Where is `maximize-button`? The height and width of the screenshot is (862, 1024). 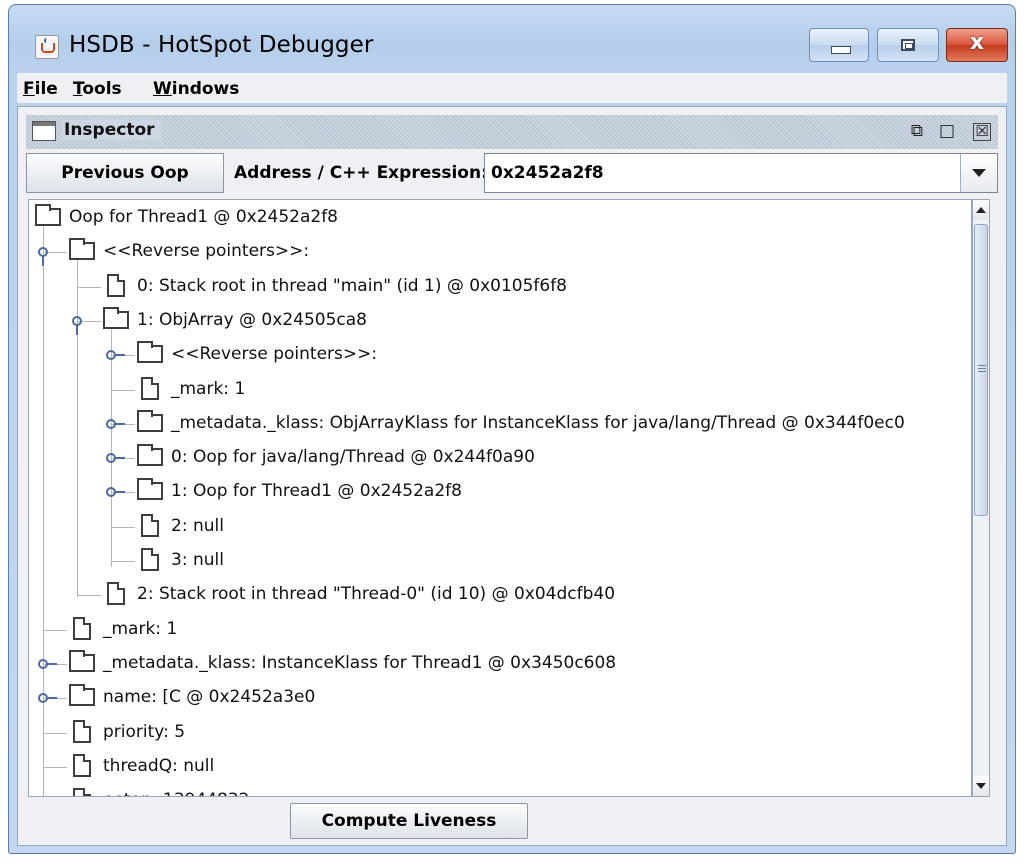 maximize-button is located at coordinates (908, 45).